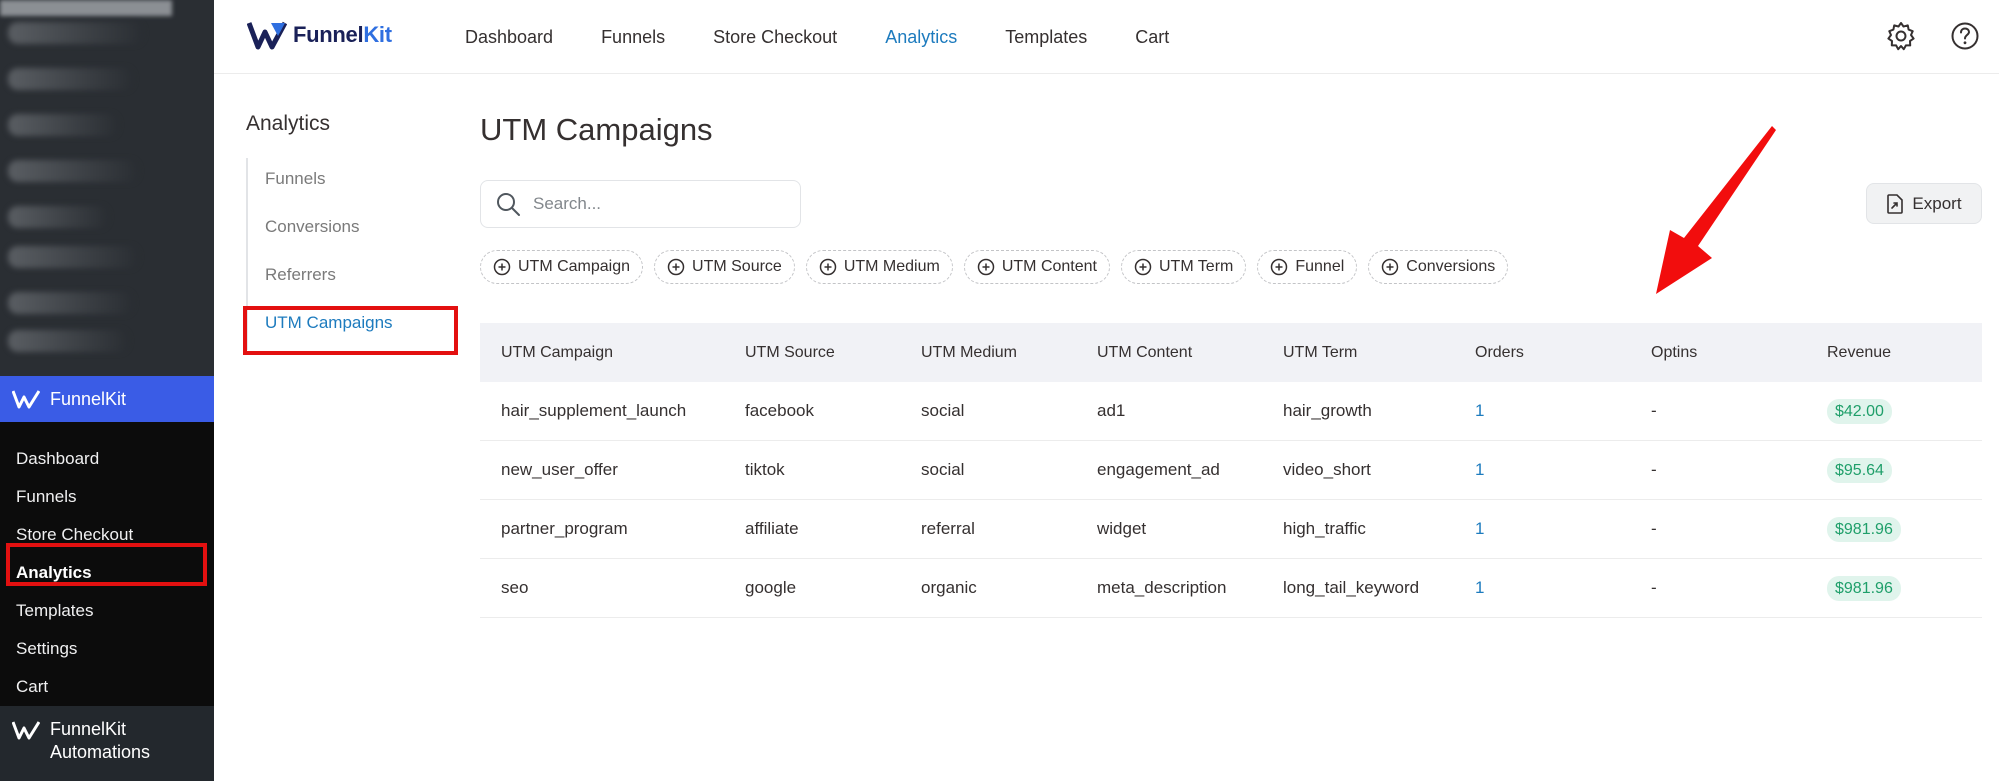 The image size is (1999, 781). Describe the element at coordinates (559, 469) in the screenshot. I see `cell-campaign: new_user_offer` at that location.